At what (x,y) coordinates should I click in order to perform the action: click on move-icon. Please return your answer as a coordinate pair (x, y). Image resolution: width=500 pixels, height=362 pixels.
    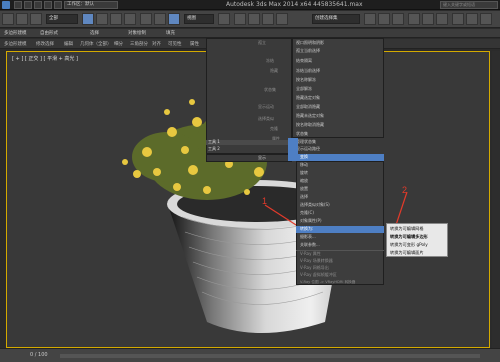
    Looking at the image, I should click on (146, 19).